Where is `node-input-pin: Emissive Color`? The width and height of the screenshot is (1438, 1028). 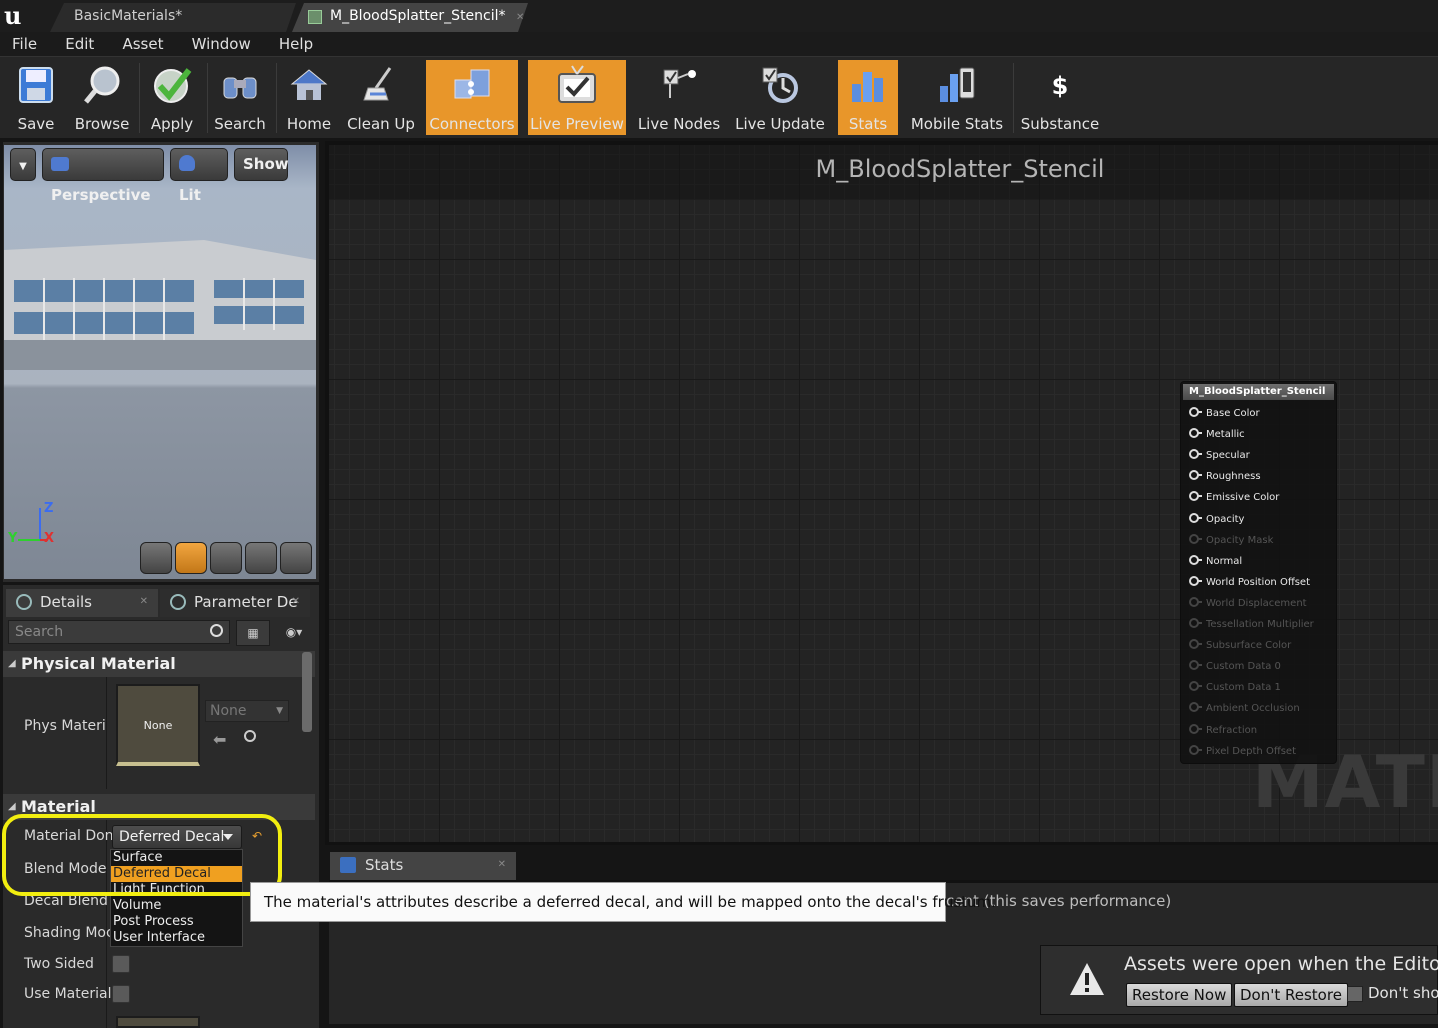
node-input-pin: Emissive Color is located at coordinates (1234, 497).